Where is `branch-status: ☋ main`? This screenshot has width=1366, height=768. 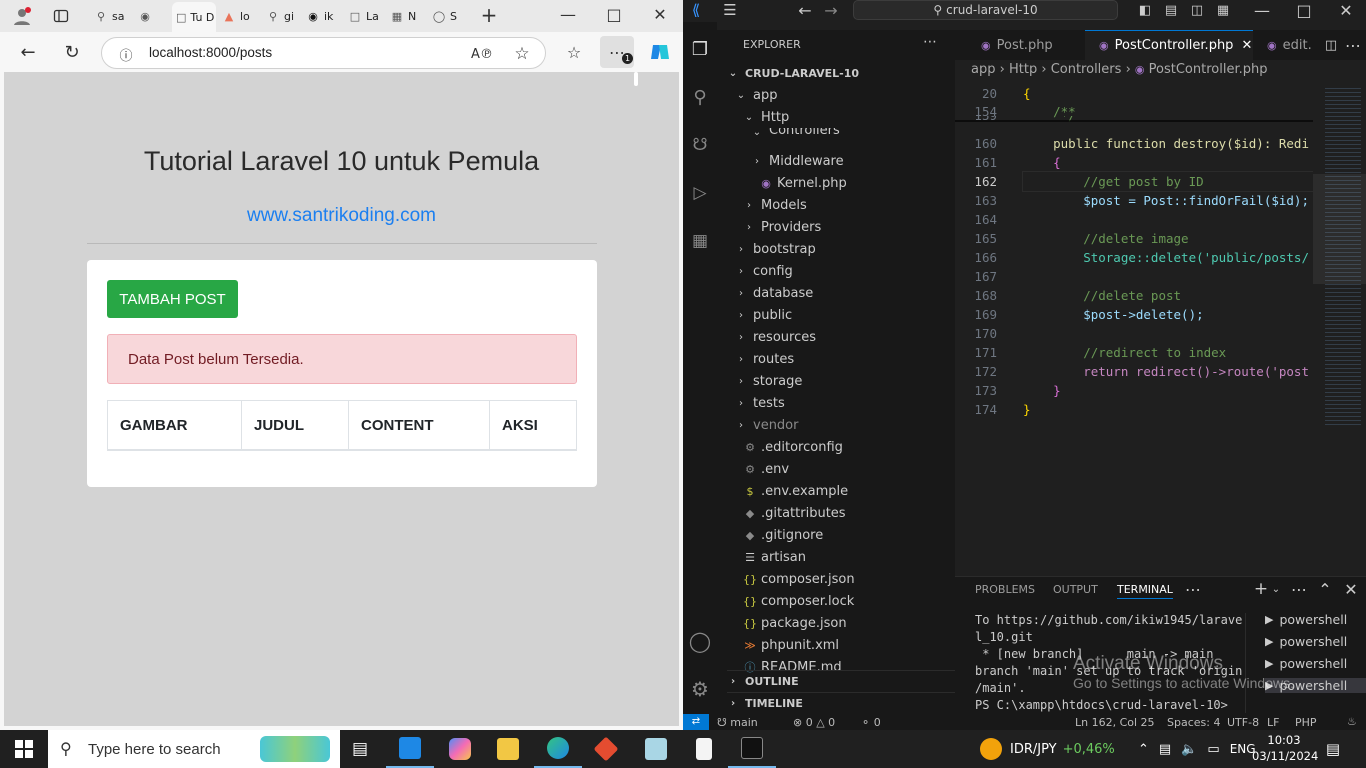
branch-status: ☋ main is located at coordinates (737, 722).